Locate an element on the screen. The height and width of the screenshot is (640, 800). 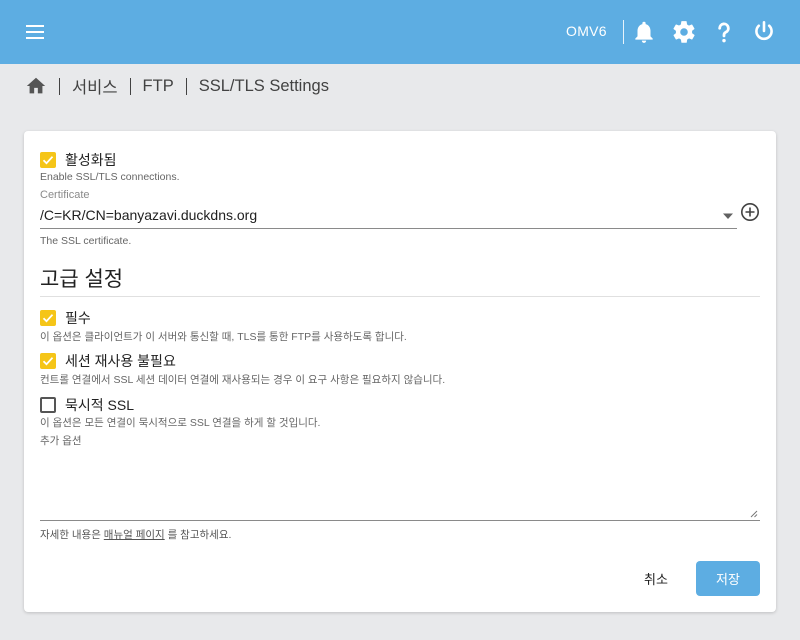
implicit-ssl-hint: 이 옵션은 모든 연결이 묵시적으로 SSL 연결을 하게 할 것입니다. is located at coordinates (180, 423).